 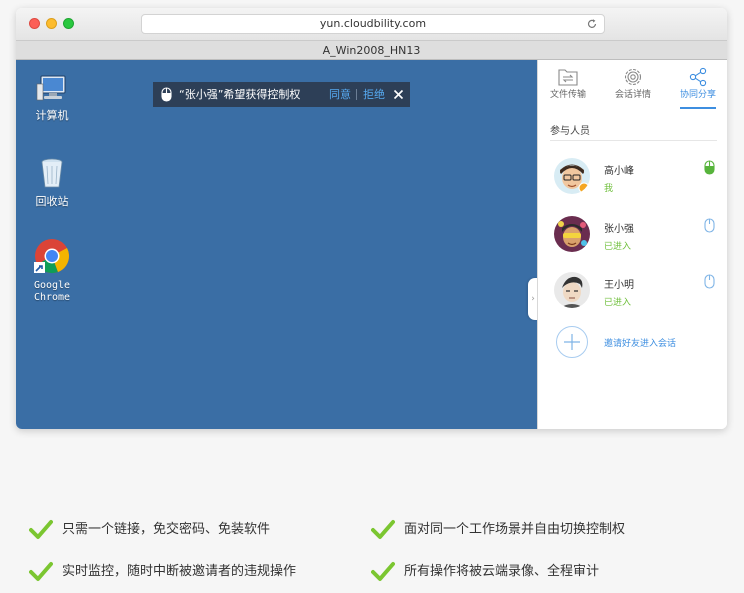 I want to click on control-request-message: “张小强”希望获得控制权, so click(x=240, y=94).